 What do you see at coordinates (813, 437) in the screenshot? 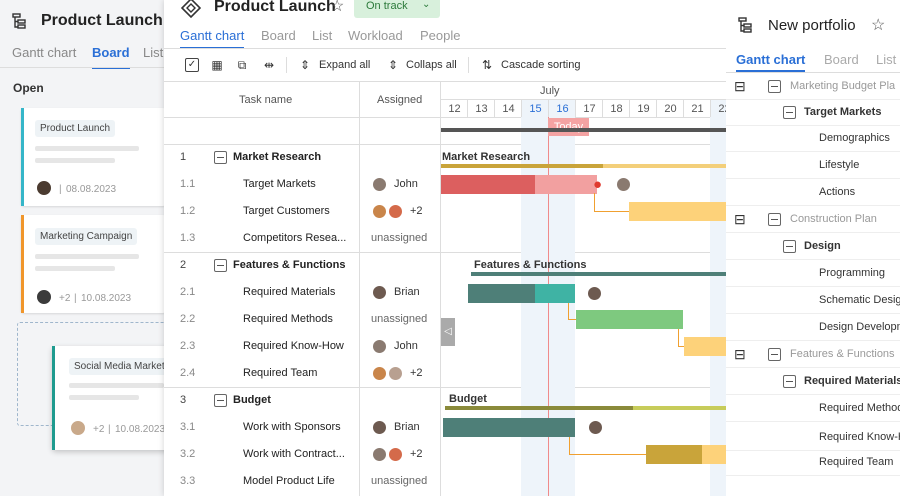
I see `portfolio-row: Required Know-How` at bounding box center [813, 437].